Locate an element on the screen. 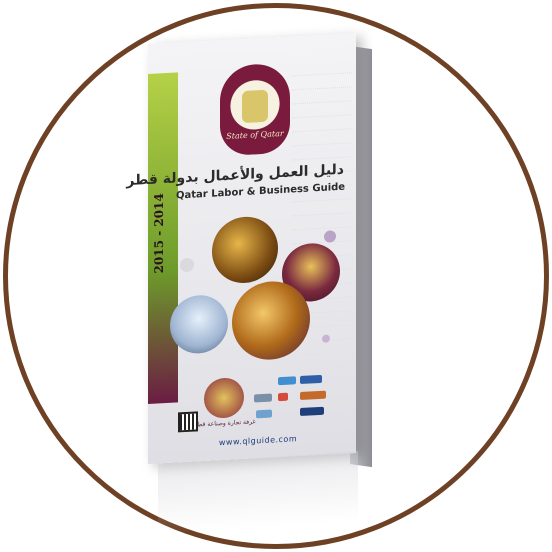 Image resolution: width=552 pixels, height=552 pixels. sponsor-logos is located at coordinates (293, 406).